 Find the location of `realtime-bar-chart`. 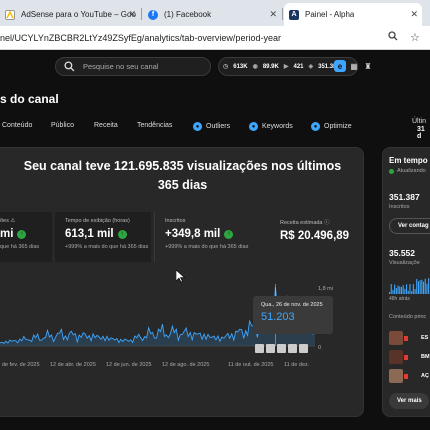

realtime-bar-chart is located at coordinates (409, 286).